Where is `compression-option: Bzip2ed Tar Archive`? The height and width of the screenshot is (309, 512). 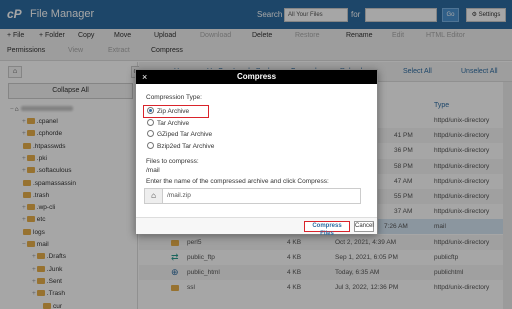
compression-option: Bzip2ed Tar Archive is located at coordinates (181, 146).